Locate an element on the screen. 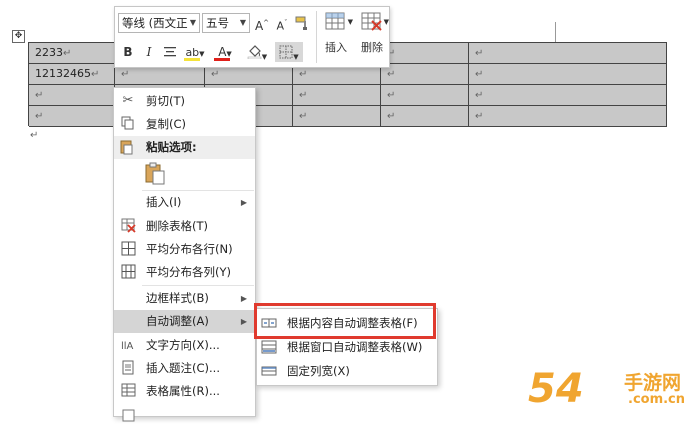 This screenshot has height=427, width=687. table-cell: 12132465↵ is located at coordinates (72, 74).